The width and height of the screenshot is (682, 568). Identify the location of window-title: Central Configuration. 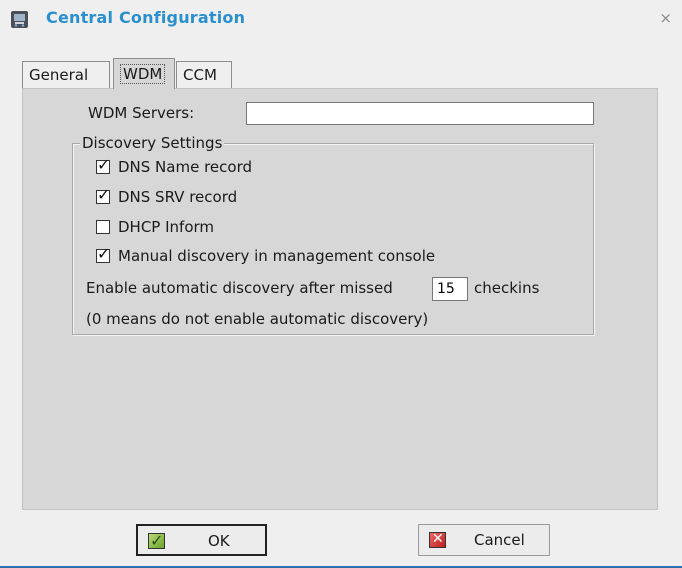
(146, 17).